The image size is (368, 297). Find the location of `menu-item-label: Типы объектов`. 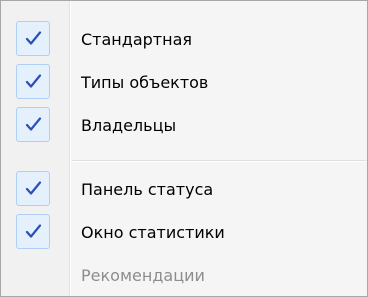

menu-item-label: Типы объектов is located at coordinates (145, 82).